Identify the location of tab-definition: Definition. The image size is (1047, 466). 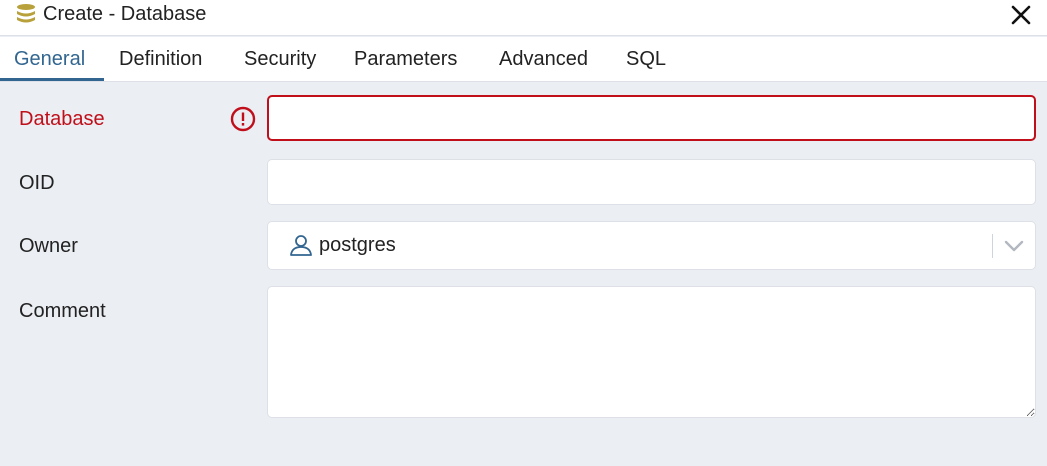
(160, 59).